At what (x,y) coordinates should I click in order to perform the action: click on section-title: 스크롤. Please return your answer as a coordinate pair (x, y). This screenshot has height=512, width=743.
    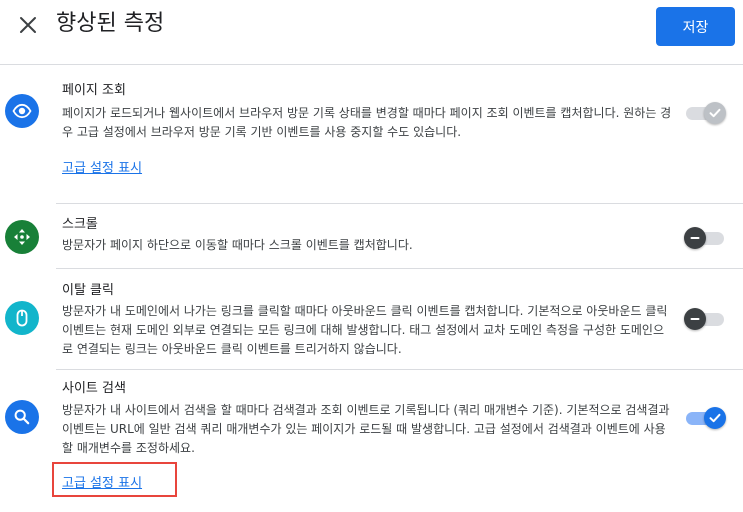
    Looking at the image, I should click on (80, 224).